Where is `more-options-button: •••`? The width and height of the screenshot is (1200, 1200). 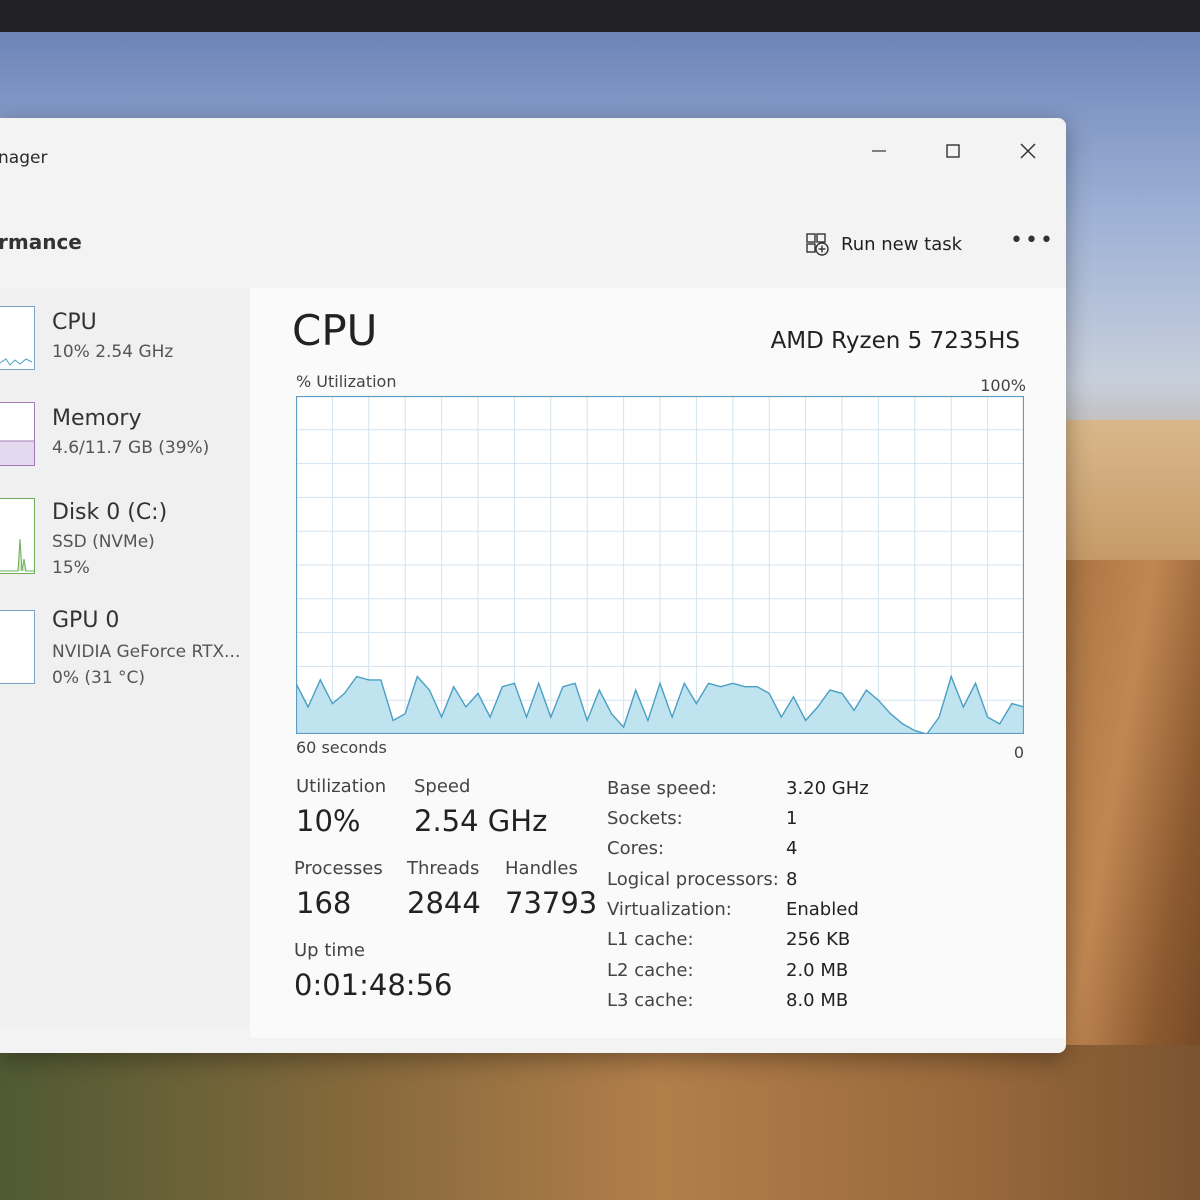 more-options-button: ••• is located at coordinates (1032, 240).